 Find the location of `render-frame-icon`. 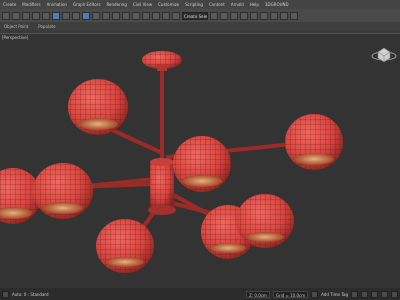

render-frame-icon is located at coordinates (284, 15).